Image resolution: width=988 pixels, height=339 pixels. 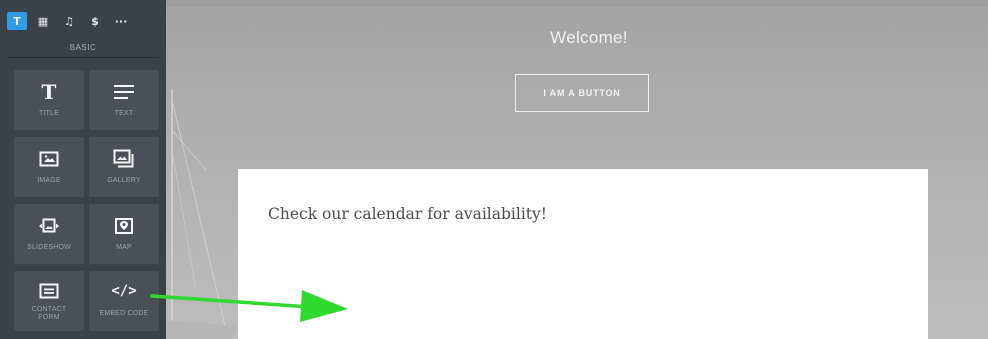 What do you see at coordinates (49, 313) in the screenshot?
I see `tile-label: CONTACT FORM` at bounding box center [49, 313].